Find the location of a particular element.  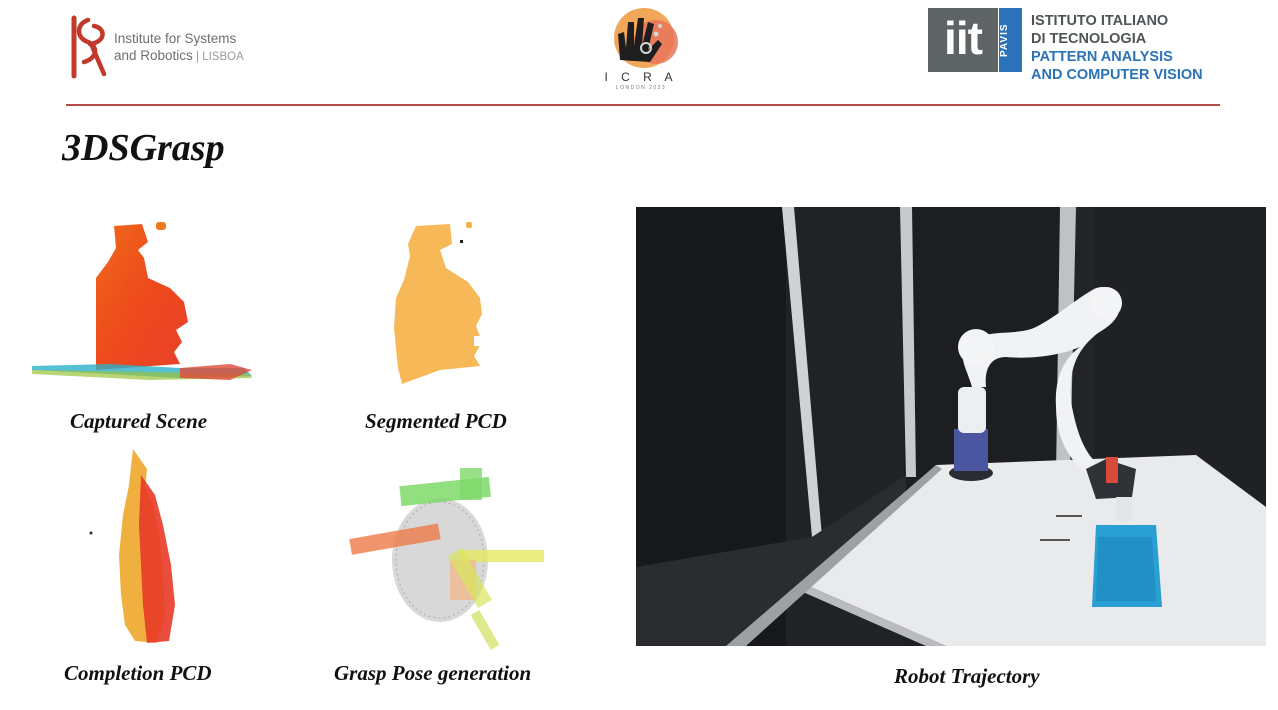

segmented-pcd-image is located at coordinates (440, 303).